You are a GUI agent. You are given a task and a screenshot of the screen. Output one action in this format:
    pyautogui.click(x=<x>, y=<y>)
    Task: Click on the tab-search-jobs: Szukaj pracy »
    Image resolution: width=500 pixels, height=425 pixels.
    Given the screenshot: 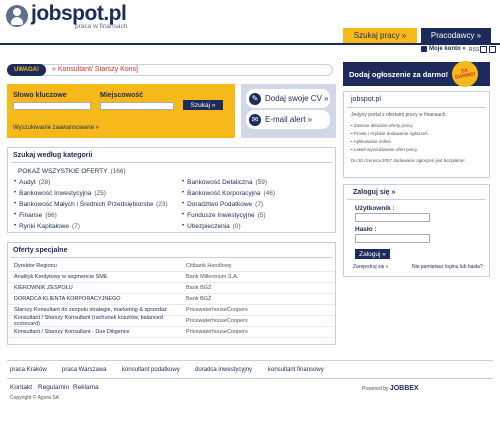 What is the action you would take?
    pyautogui.click(x=380, y=35)
    